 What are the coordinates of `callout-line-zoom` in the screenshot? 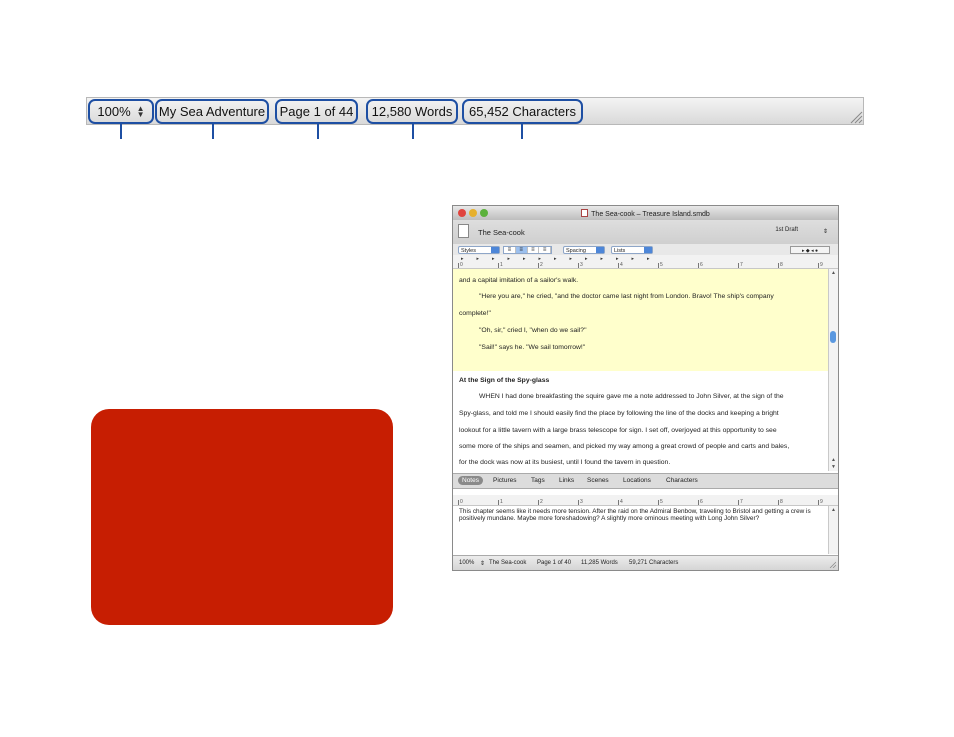 It's located at (121, 131).